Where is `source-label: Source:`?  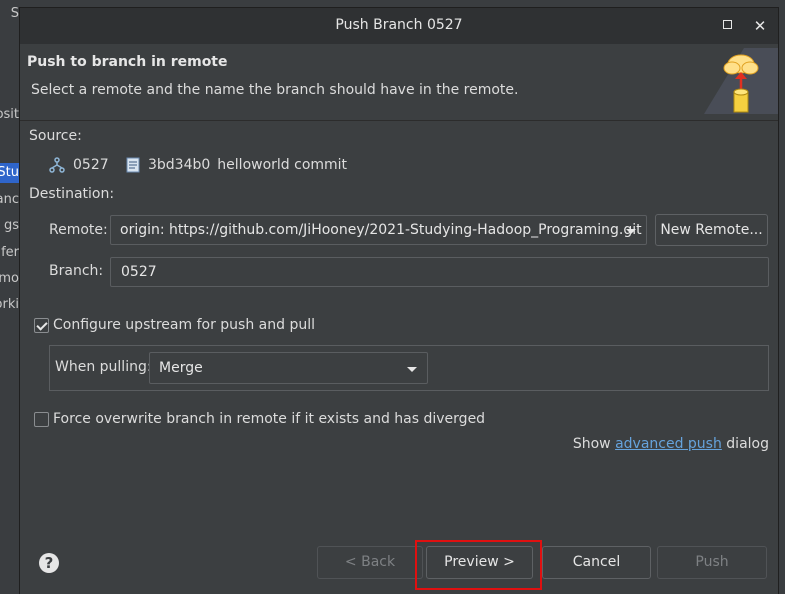
source-label: Source: is located at coordinates (55, 136).